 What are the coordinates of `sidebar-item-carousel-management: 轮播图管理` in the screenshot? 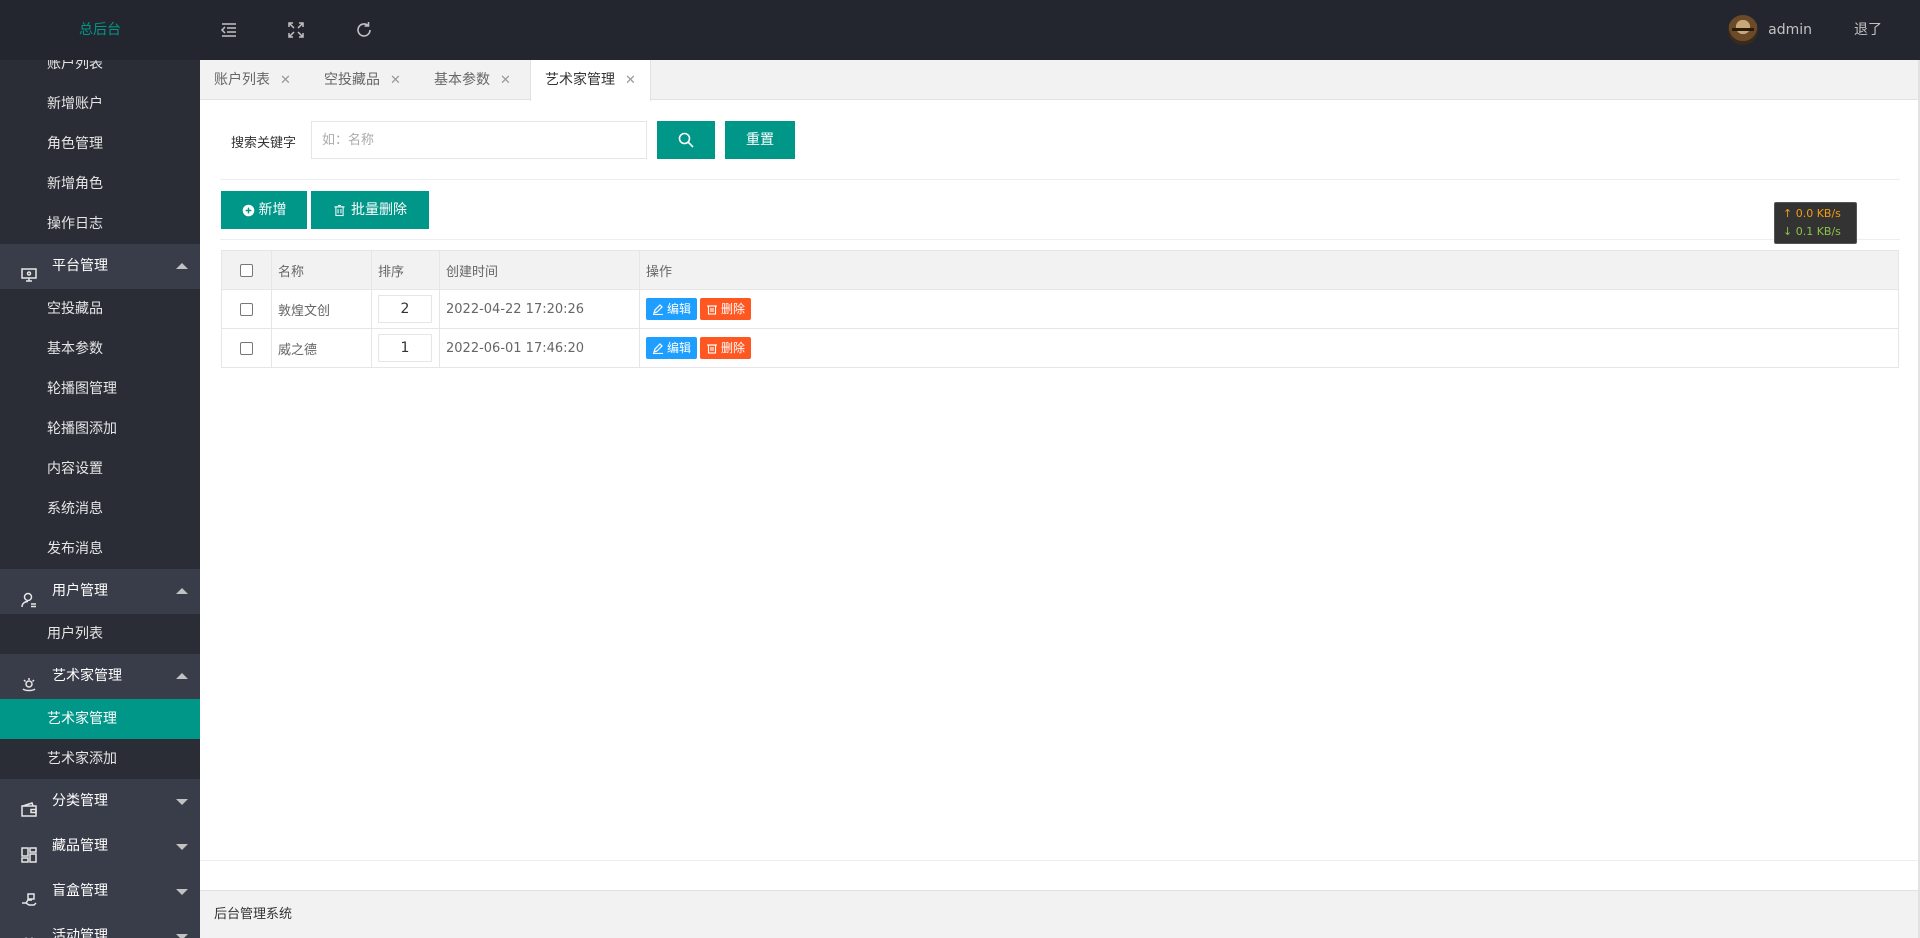 It's located at (100, 389).